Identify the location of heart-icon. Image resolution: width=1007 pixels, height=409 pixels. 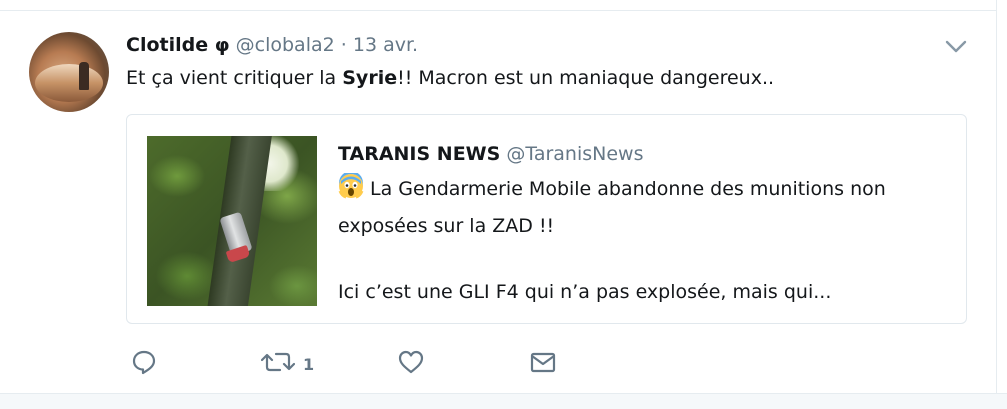
(411, 364).